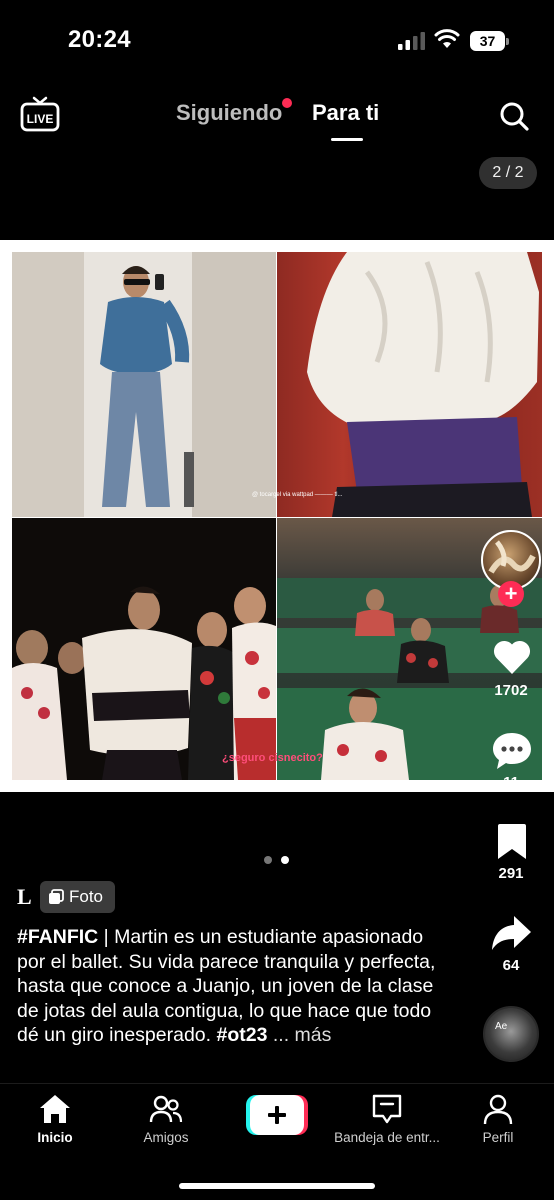 Image resolution: width=554 pixels, height=1200 pixels. I want to click on nav-label-friends: Amigos, so click(166, 1137).